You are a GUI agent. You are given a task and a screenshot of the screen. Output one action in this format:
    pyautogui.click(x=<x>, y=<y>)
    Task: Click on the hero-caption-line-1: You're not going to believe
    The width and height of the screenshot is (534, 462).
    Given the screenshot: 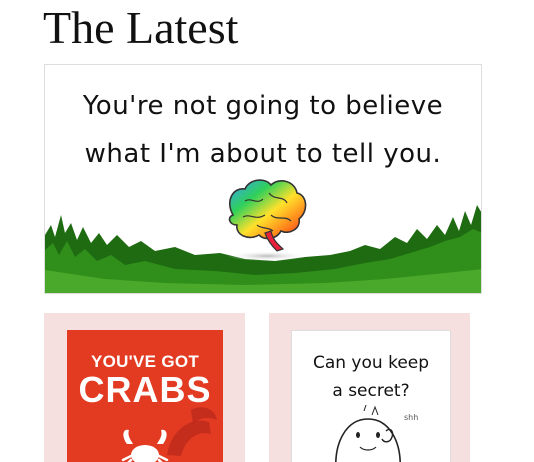 What is the action you would take?
    pyautogui.click(x=263, y=106)
    